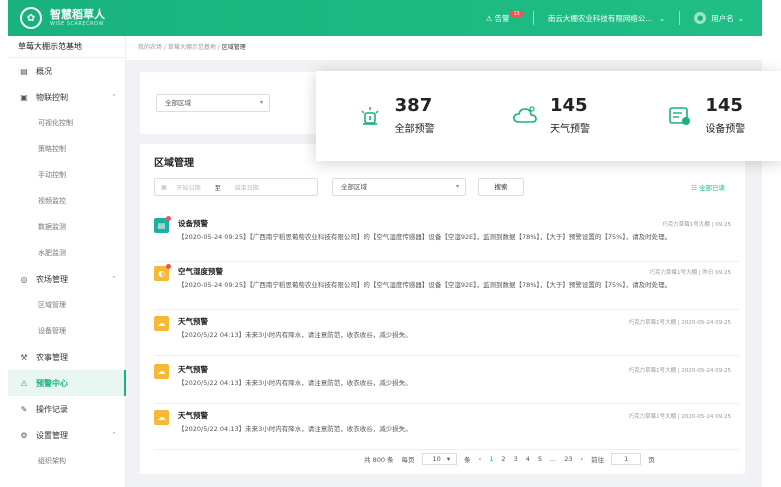 The width and height of the screenshot is (781, 487). What do you see at coordinates (712, 188) in the screenshot?
I see `read-all-label: 全部已读` at bounding box center [712, 188].